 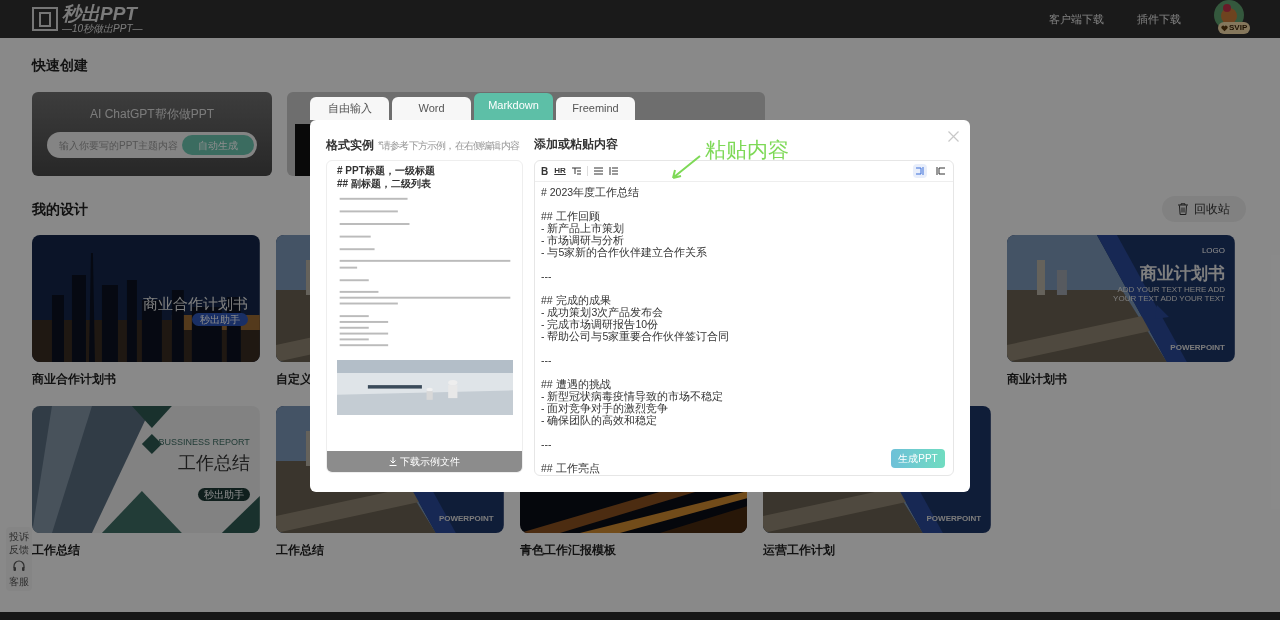 What do you see at coordinates (60, 65) in the screenshot?
I see `section-title: 快速创建` at bounding box center [60, 65].